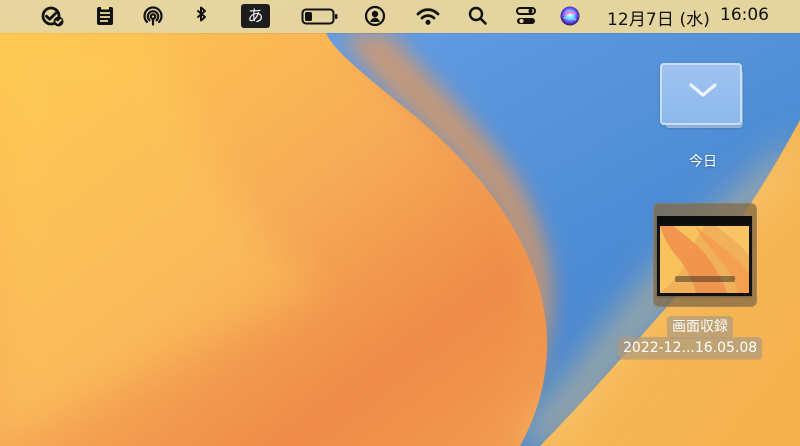 The image size is (800, 446). Describe the element at coordinates (703, 162) in the screenshot. I see `folder-label: 今日` at that location.